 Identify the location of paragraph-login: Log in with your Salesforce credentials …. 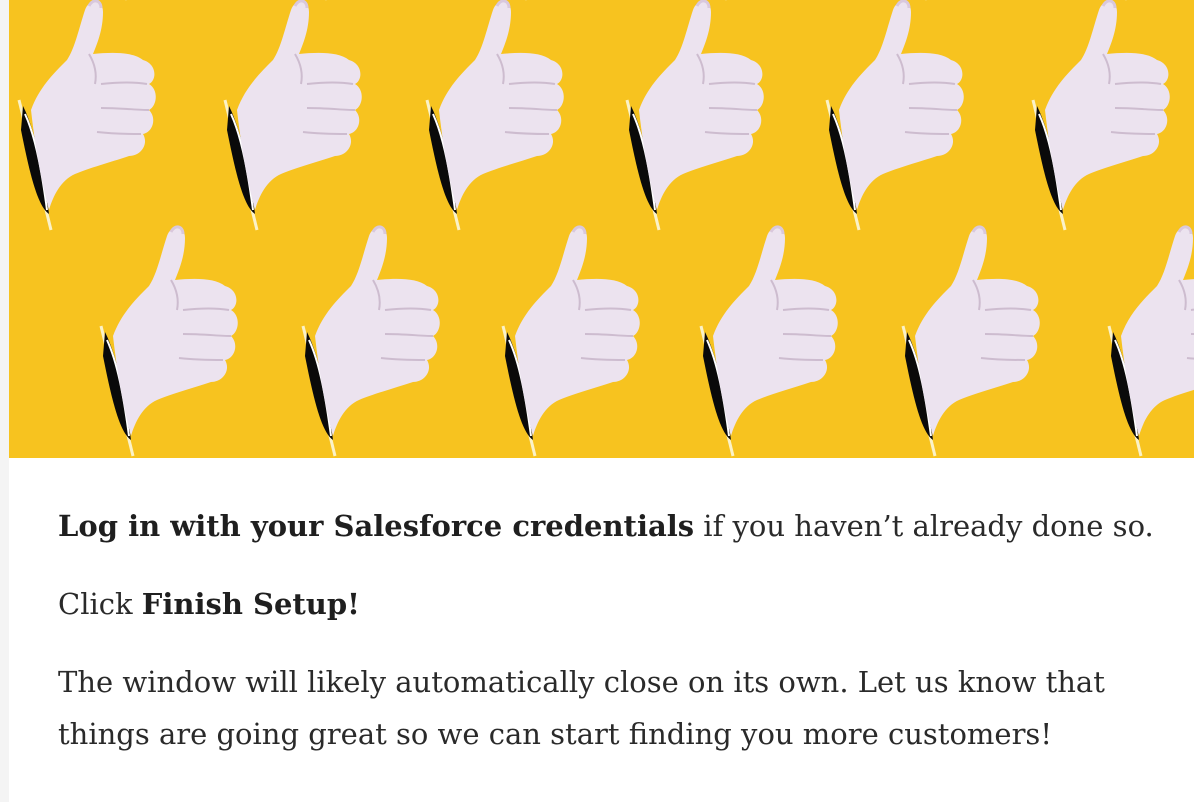
(613, 526).